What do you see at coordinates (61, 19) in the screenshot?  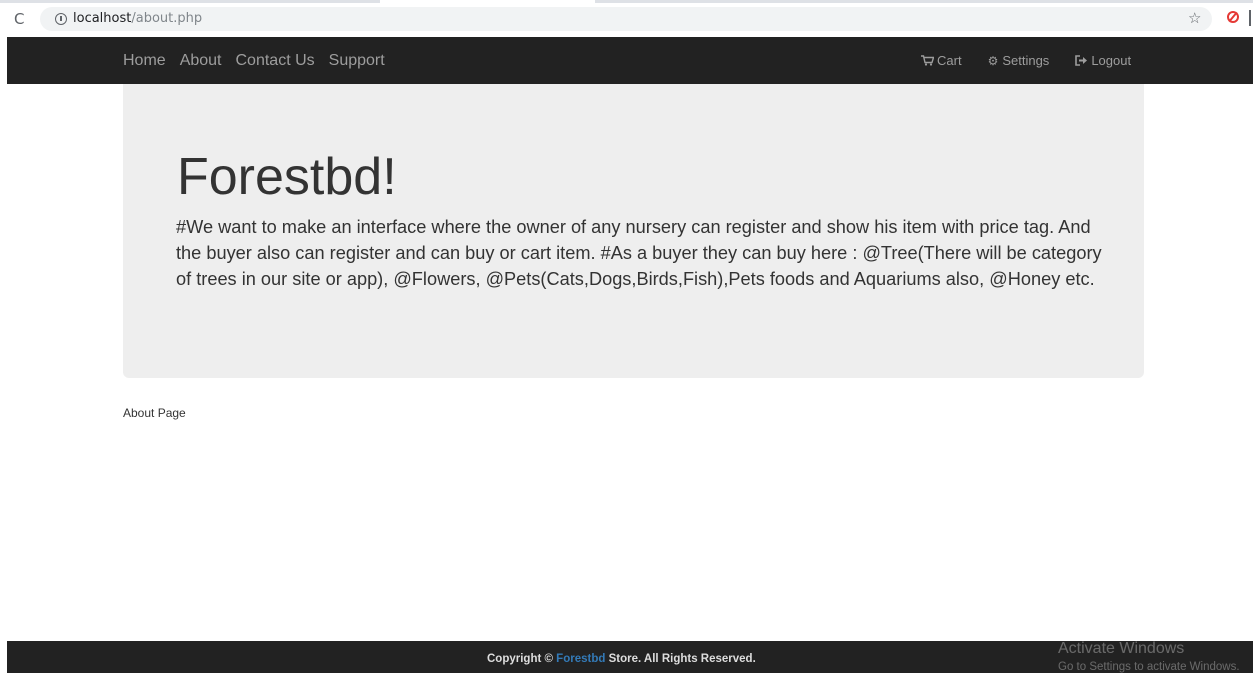 I see `site-info-icon` at bounding box center [61, 19].